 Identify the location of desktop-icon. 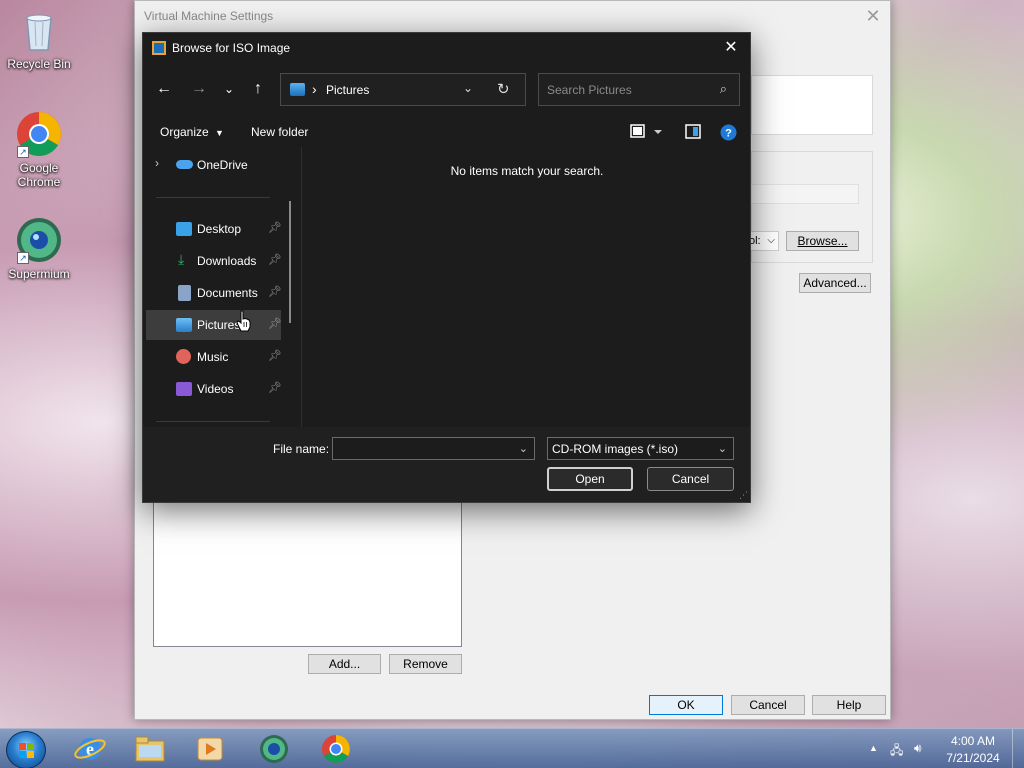
(184, 229).